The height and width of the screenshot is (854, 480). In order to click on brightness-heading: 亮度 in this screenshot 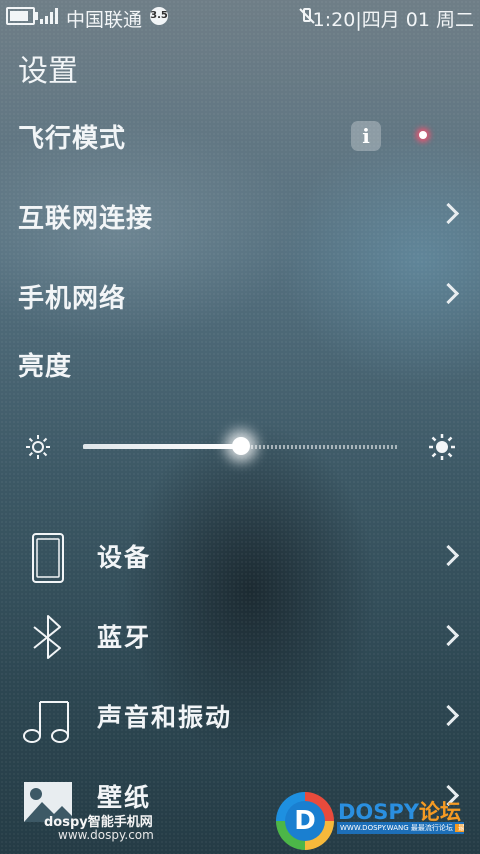, I will do `click(240, 364)`.